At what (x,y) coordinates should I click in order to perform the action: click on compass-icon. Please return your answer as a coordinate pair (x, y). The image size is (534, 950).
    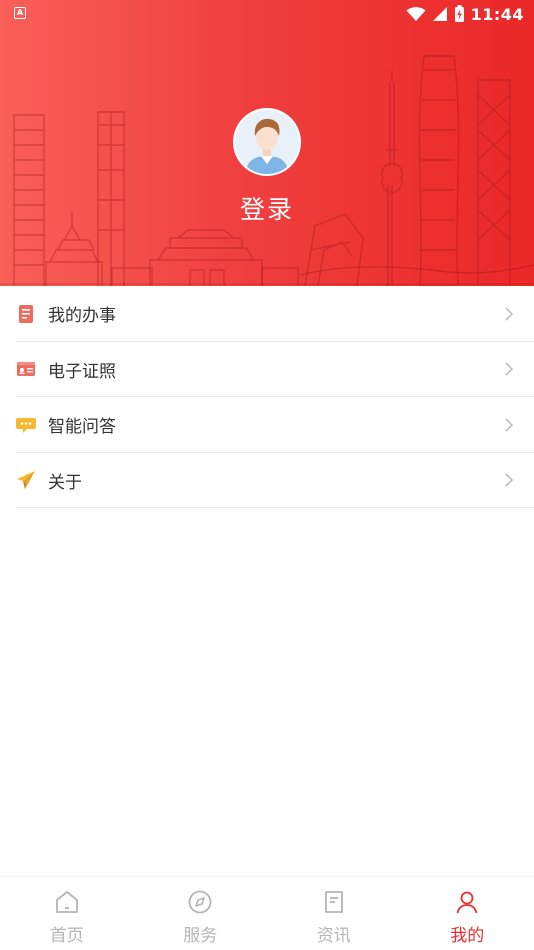
    Looking at the image, I should click on (200, 902).